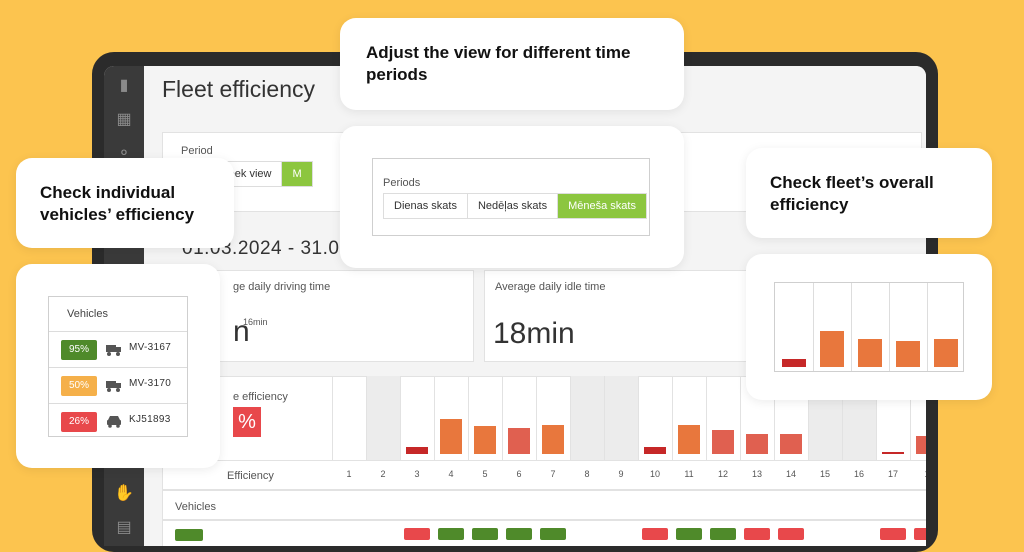 The width and height of the screenshot is (1024, 552). Describe the element at coordinates (629, 476) in the screenshot. I see `day-number-row: 12345678910111213141516171` at that location.